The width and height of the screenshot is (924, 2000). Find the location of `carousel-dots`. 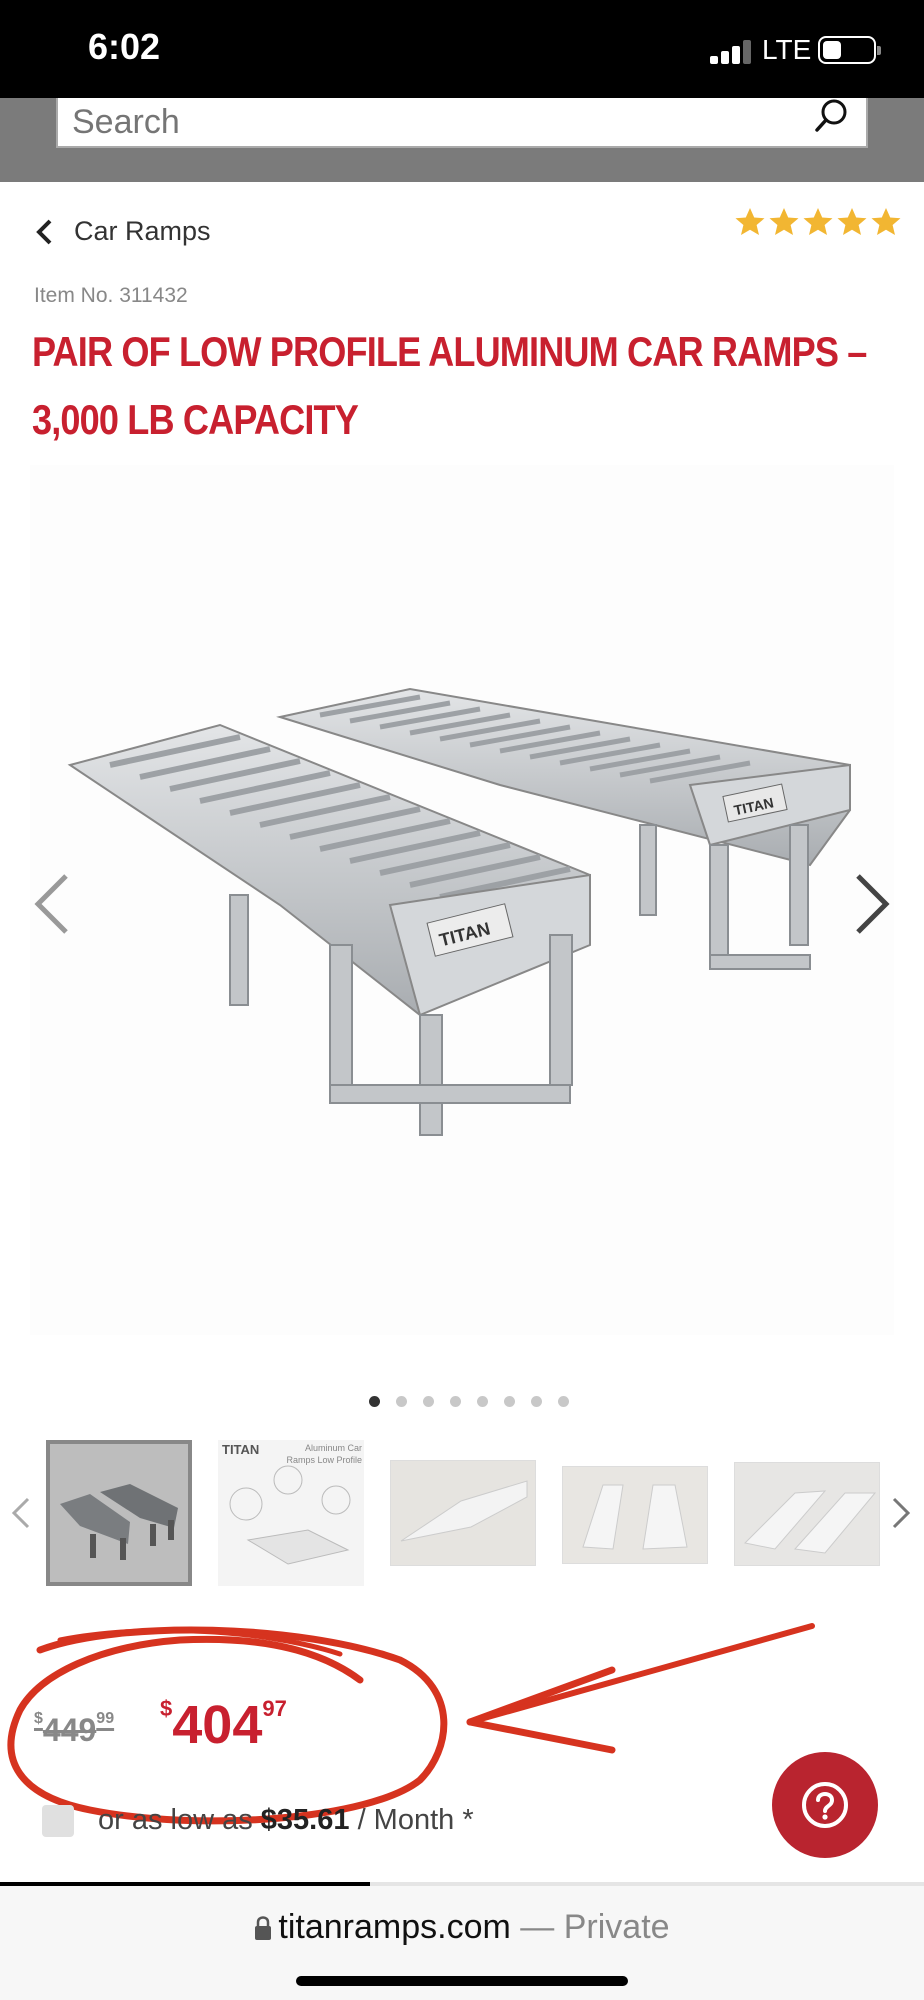

carousel-dots is located at coordinates (469, 1401).